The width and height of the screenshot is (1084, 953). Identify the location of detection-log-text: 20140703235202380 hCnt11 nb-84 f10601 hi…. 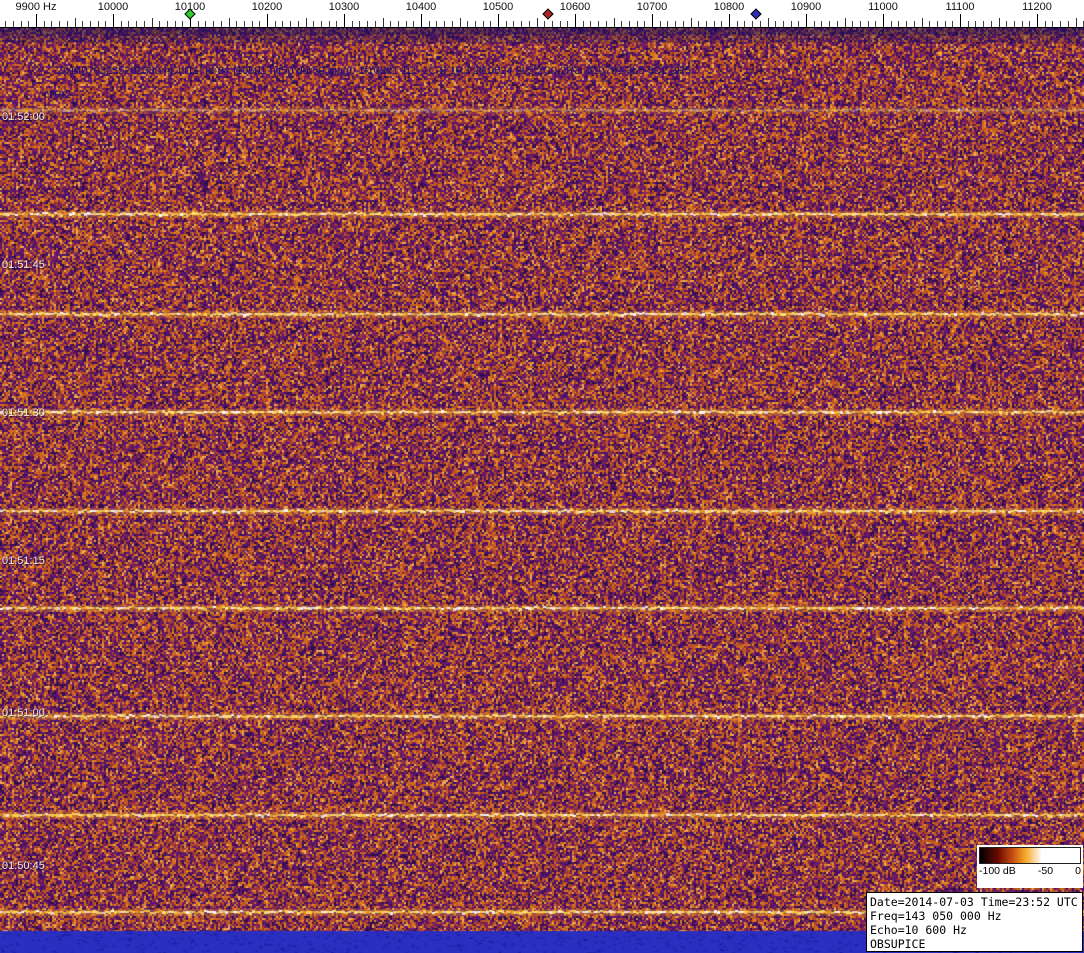
(374, 71).